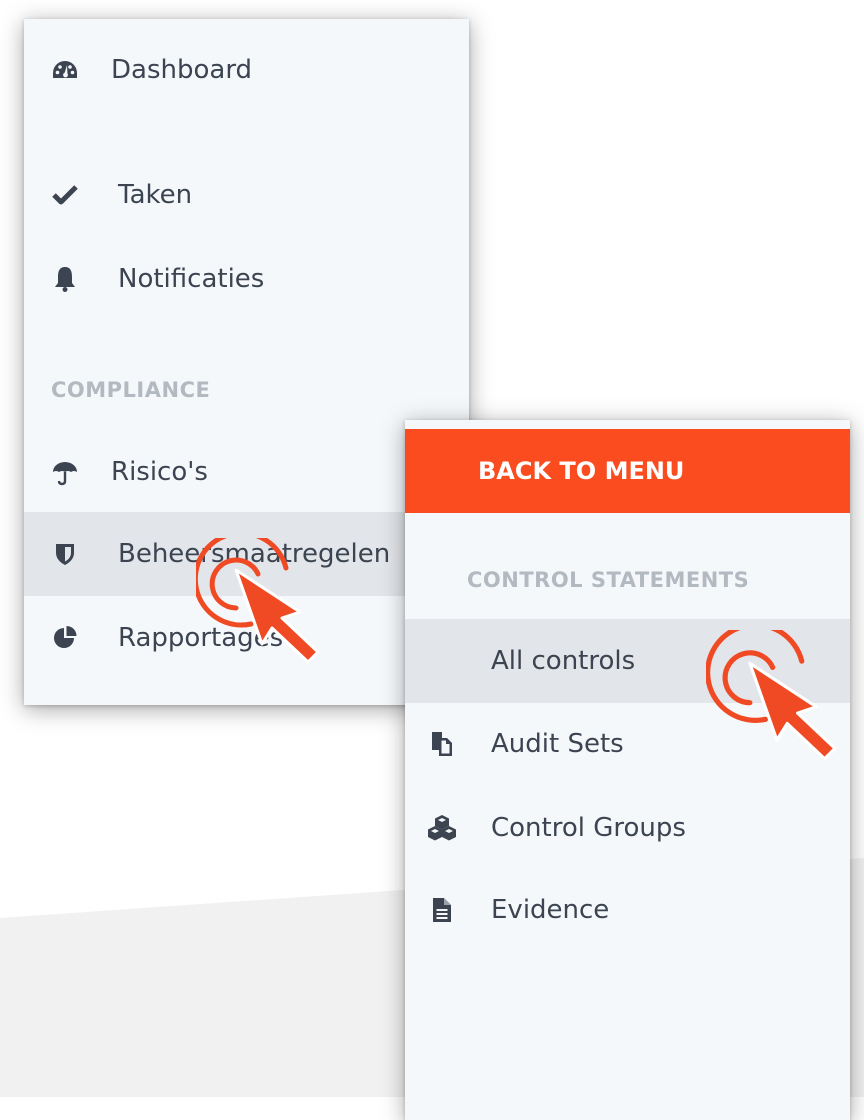 This screenshot has height=1120, width=864. Describe the element at coordinates (131, 390) in the screenshot. I see `section-title-compliance: COMPLIANCE` at that location.